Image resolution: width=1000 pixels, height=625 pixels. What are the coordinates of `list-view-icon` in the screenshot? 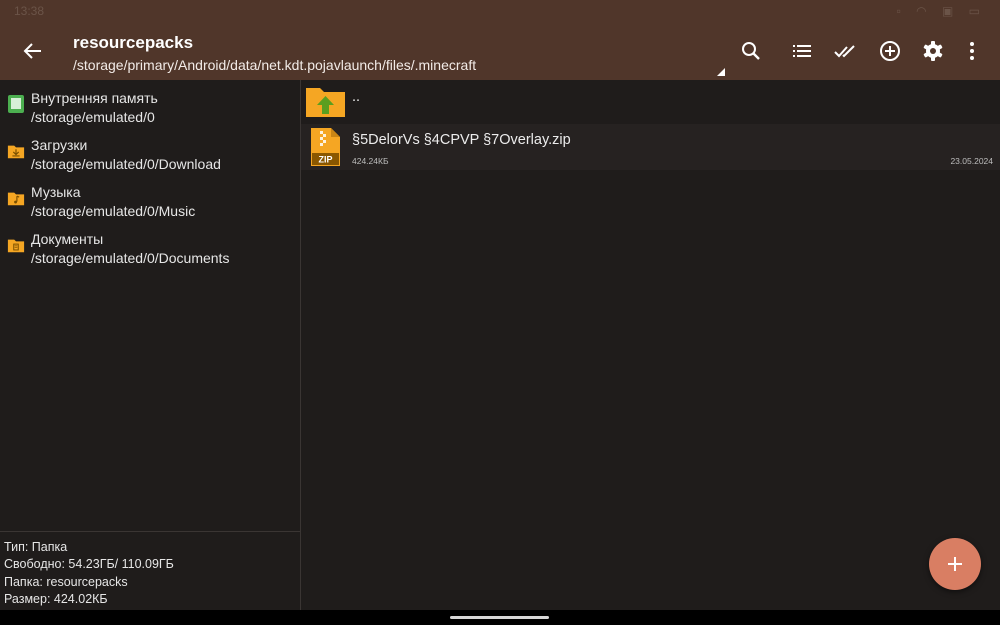 It's located at (802, 51).